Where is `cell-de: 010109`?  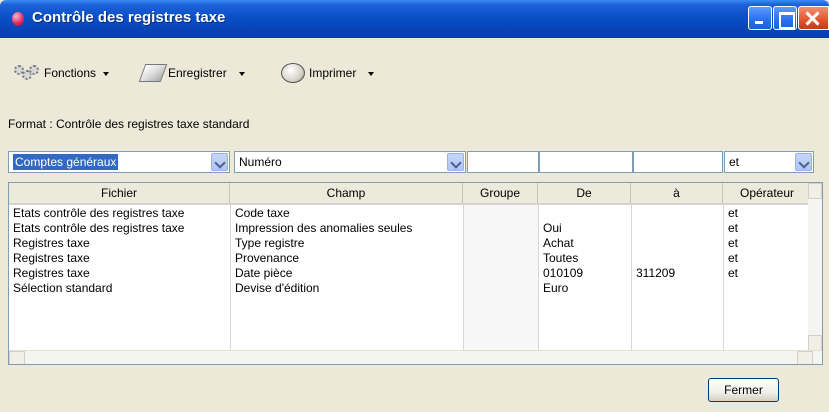 cell-de: 010109 is located at coordinates (585, 273).